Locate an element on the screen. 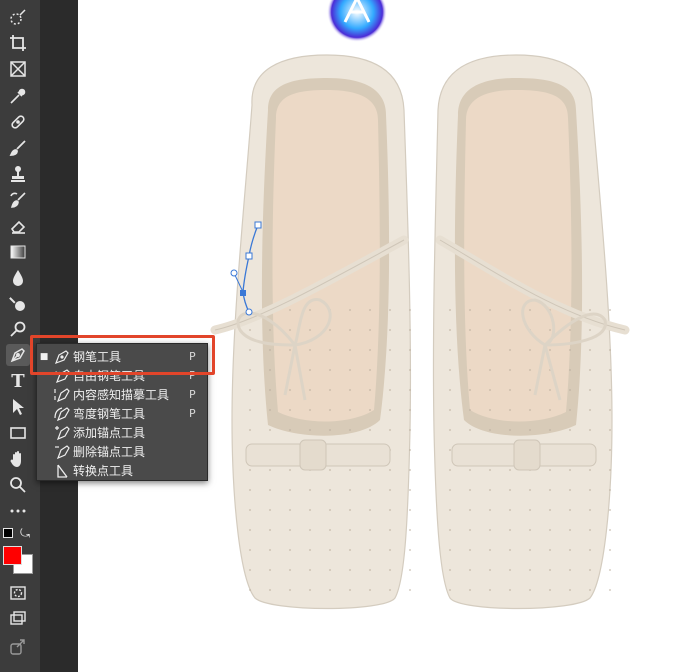 This screenshot has width=674, height=672. dodge-icon is located at coordinates (18, 304).